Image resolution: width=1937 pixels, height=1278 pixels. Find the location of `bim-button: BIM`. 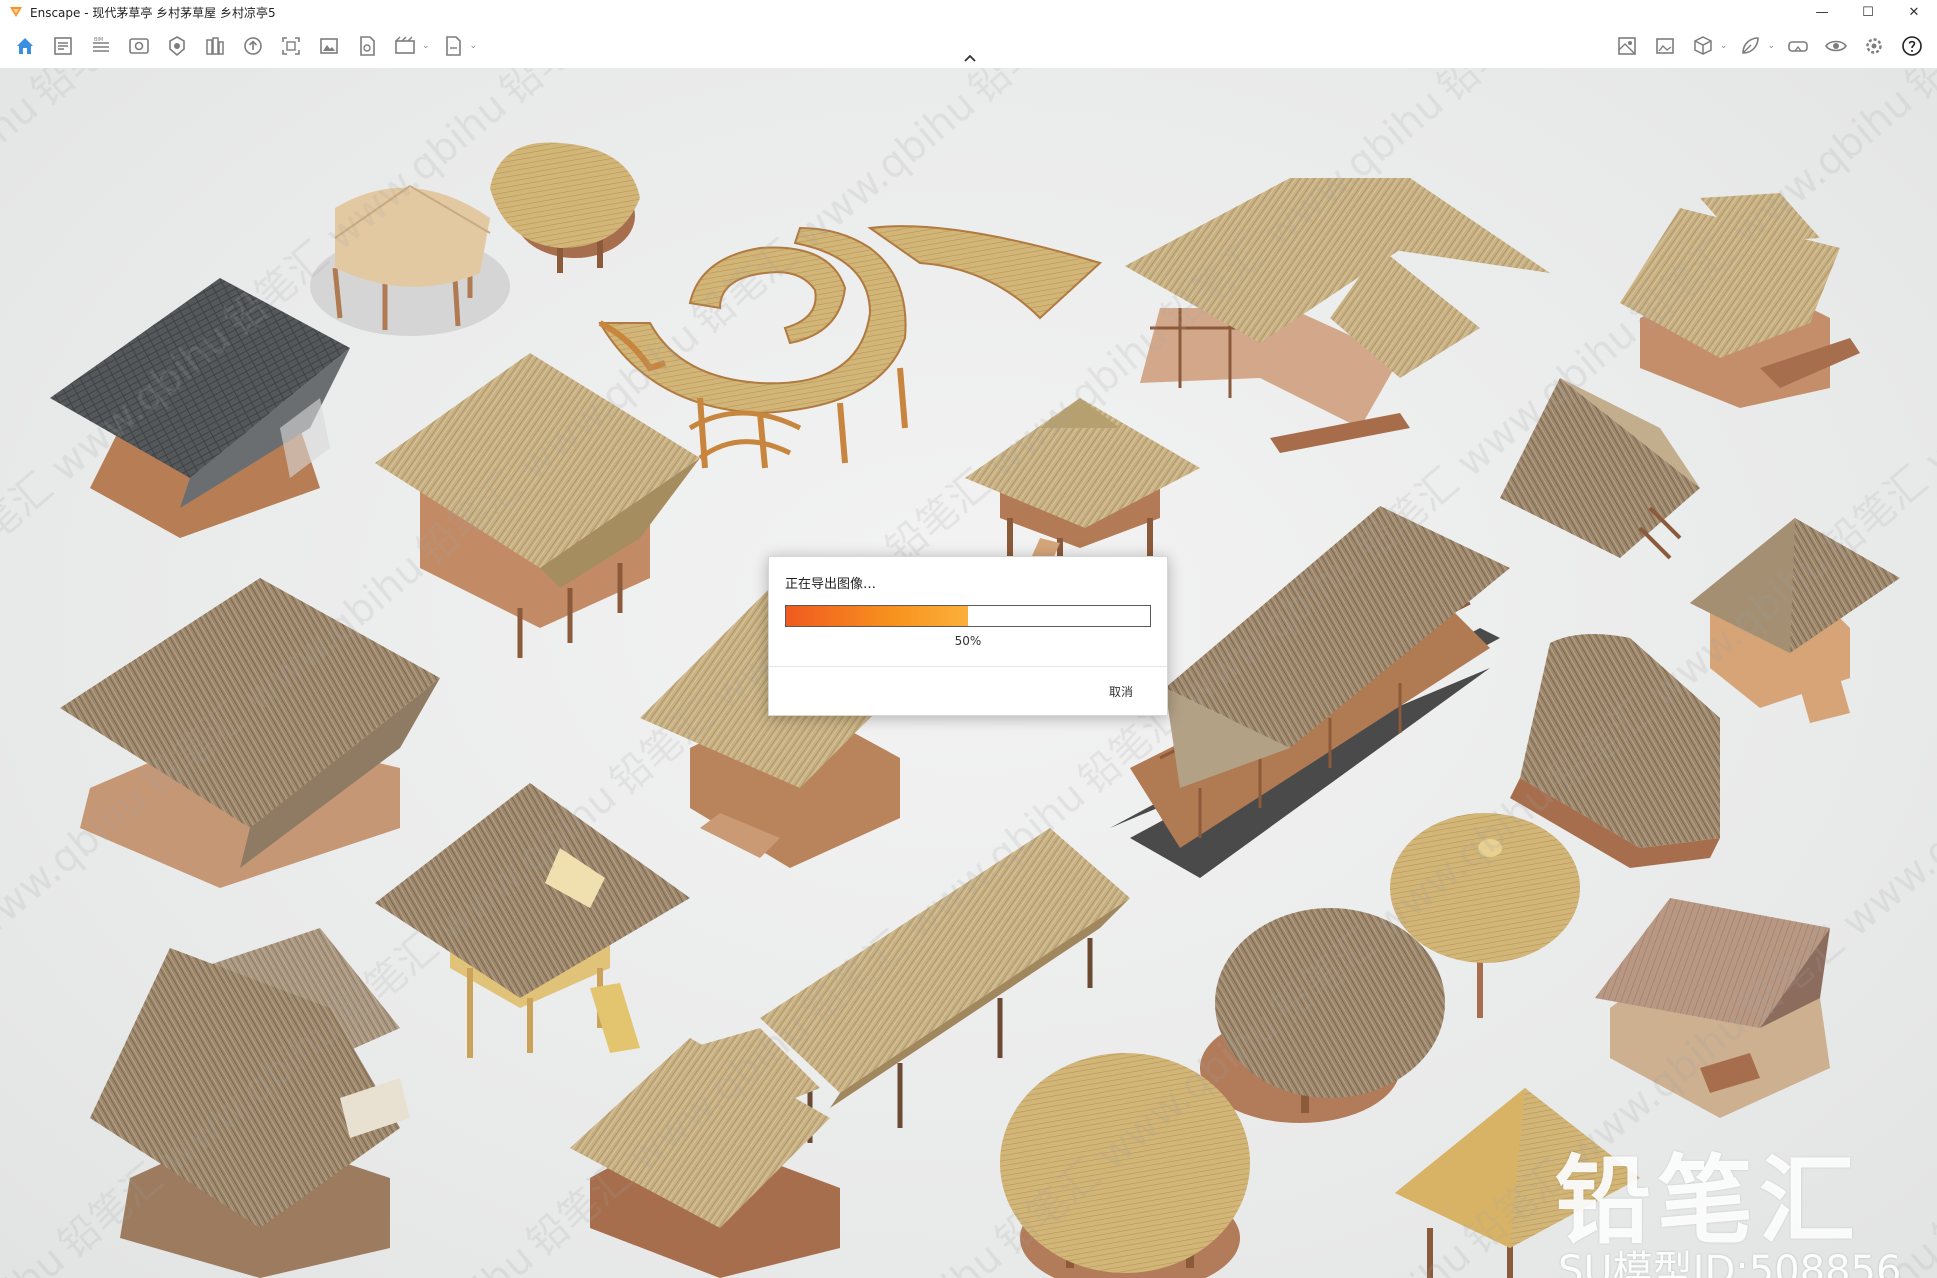

bim-button: BIM is located at coordinates (101, 46).